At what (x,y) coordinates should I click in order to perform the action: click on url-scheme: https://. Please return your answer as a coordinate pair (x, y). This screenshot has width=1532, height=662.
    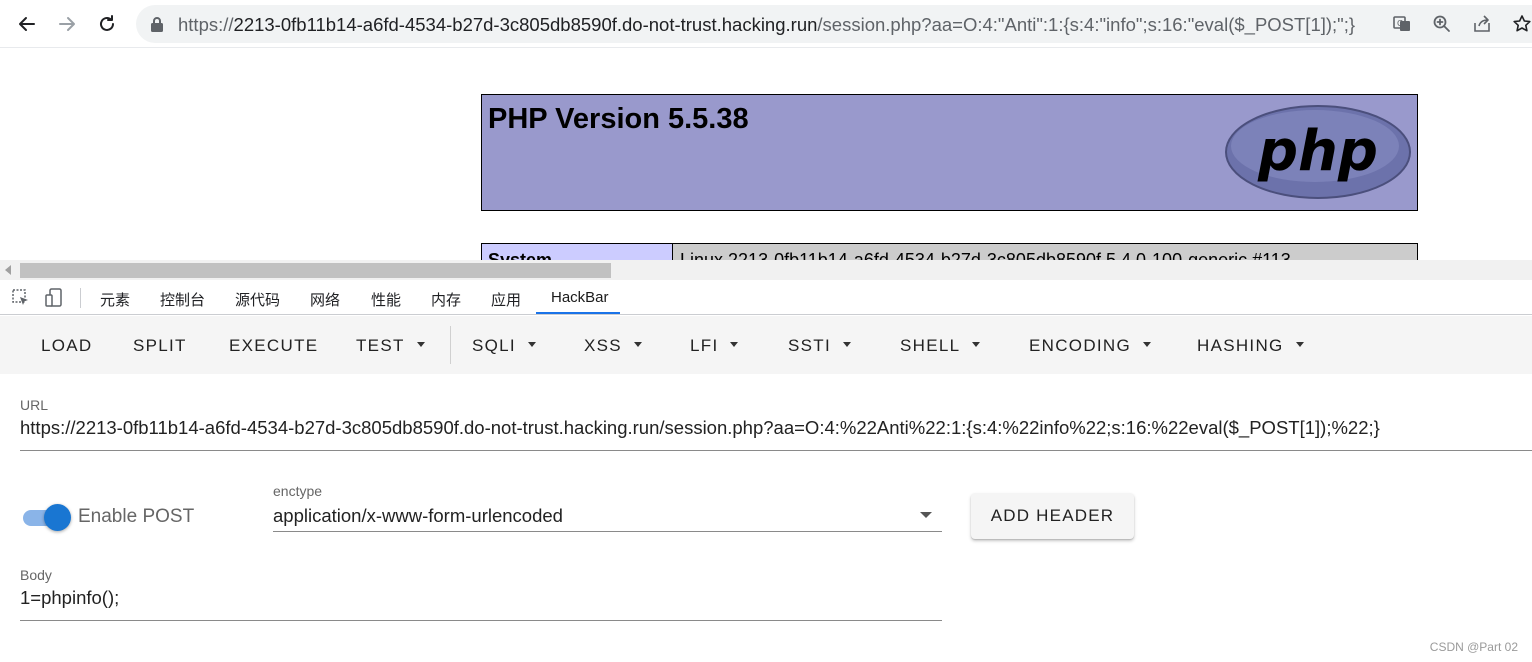
    Looking at the image, I should click on (206, 24).